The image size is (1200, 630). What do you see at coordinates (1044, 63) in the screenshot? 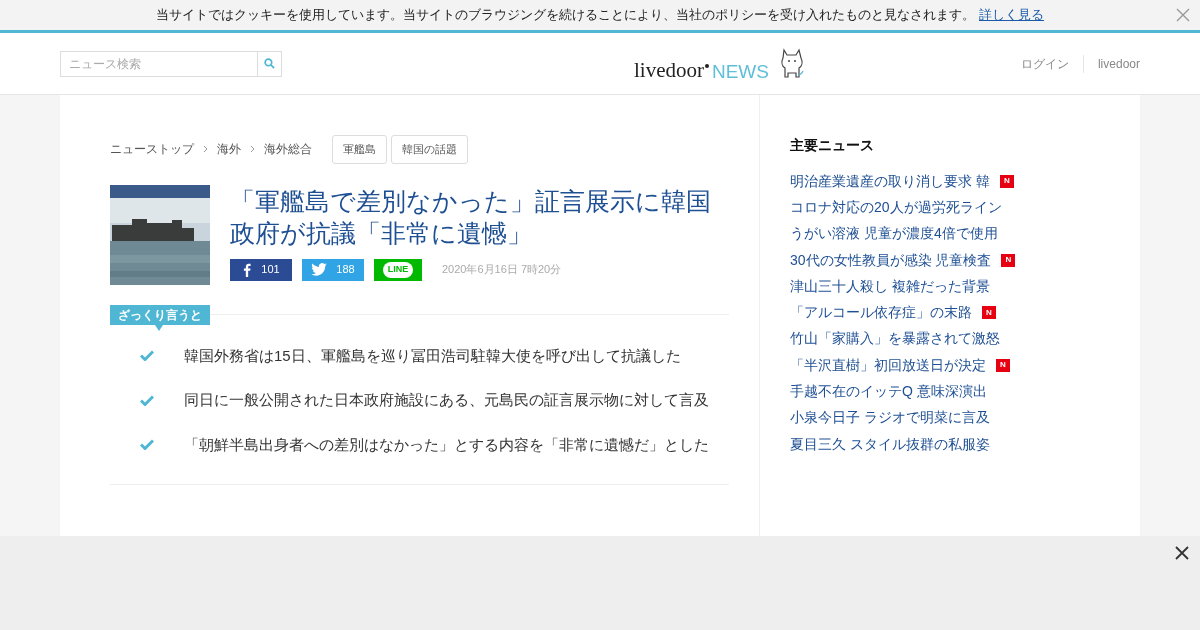
I see `header-link: ログイン` at bounding box center [1044, 63].